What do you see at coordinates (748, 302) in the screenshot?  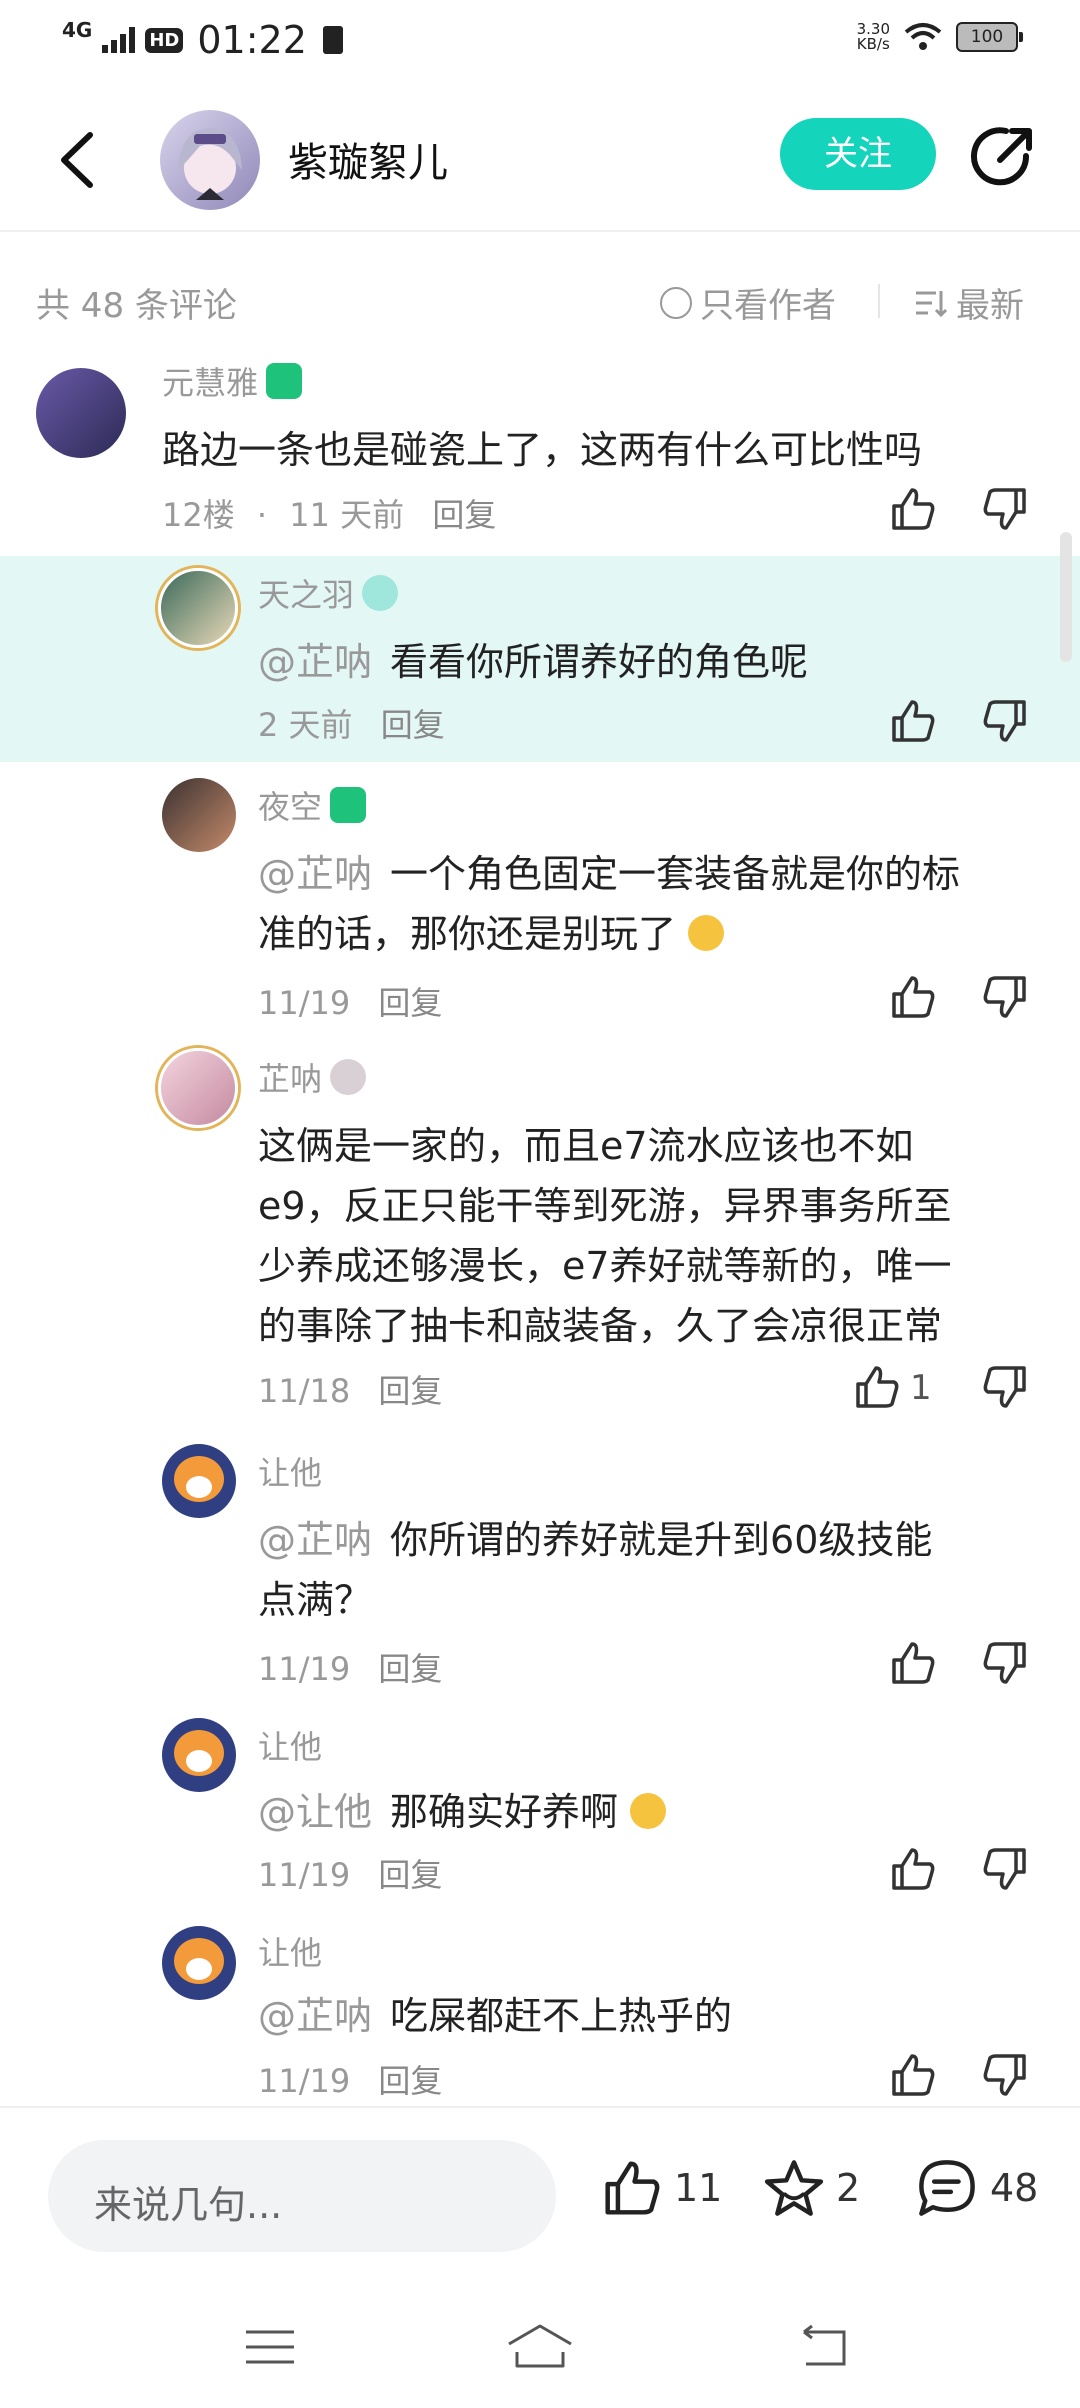 I see `only-author-toggle: 只看作者` at bounding box center [748, 302].